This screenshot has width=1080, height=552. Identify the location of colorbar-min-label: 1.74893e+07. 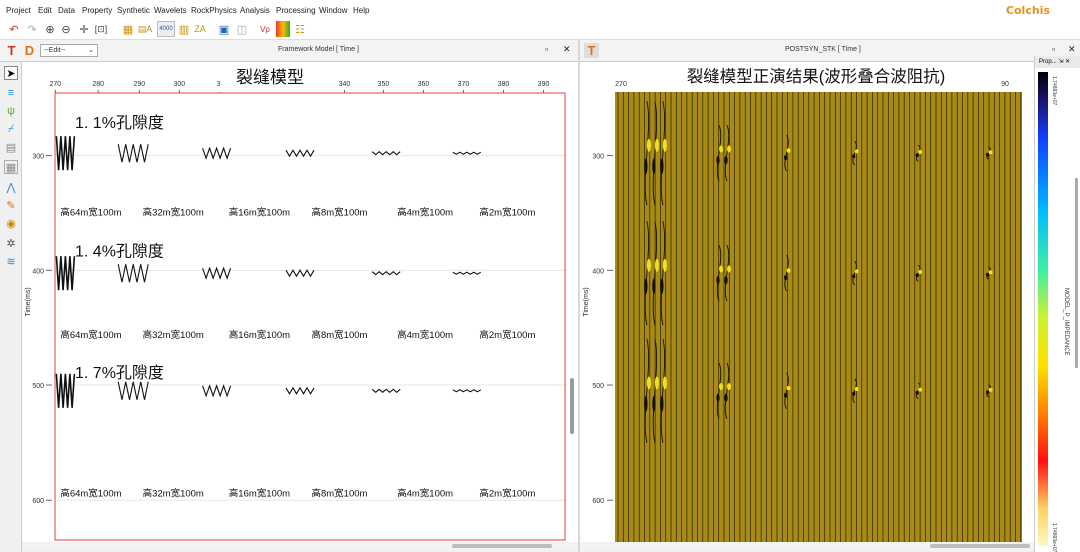
(1054, 537).